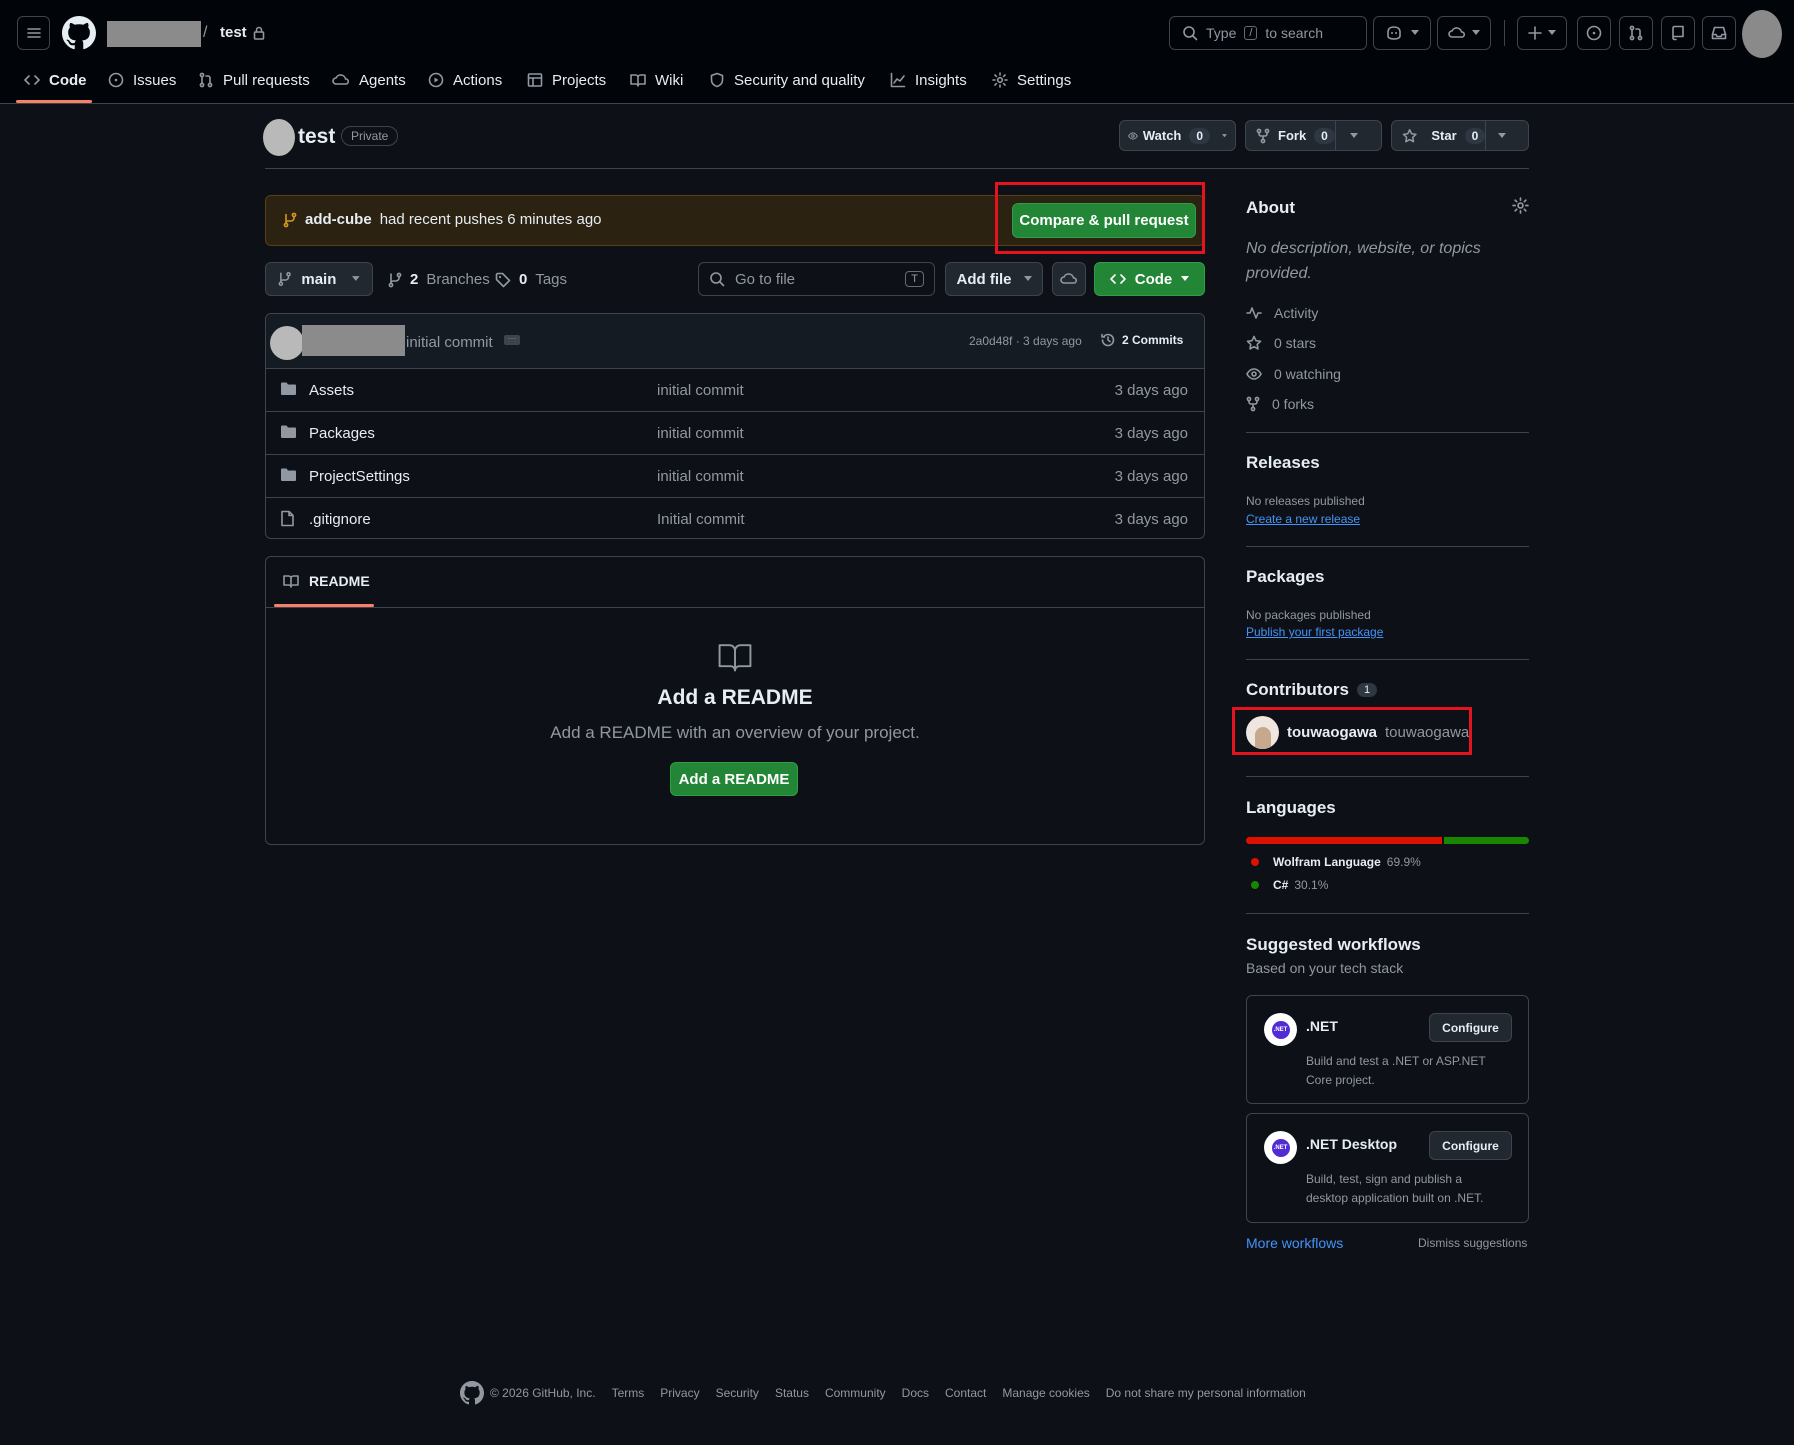 The width and height of the screenshot is (1794, 1445). Describe the element at coordinates (342, 433) in the screenshot. I see `file-name: Packages` at that location.